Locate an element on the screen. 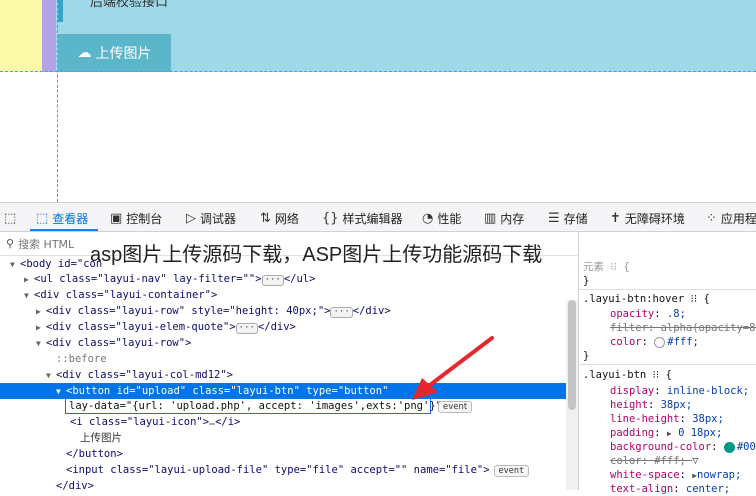  tree-node-quote: ▶ <div class="layui-elem-quote"> ··· </div> is located at coordinates (166, 327).